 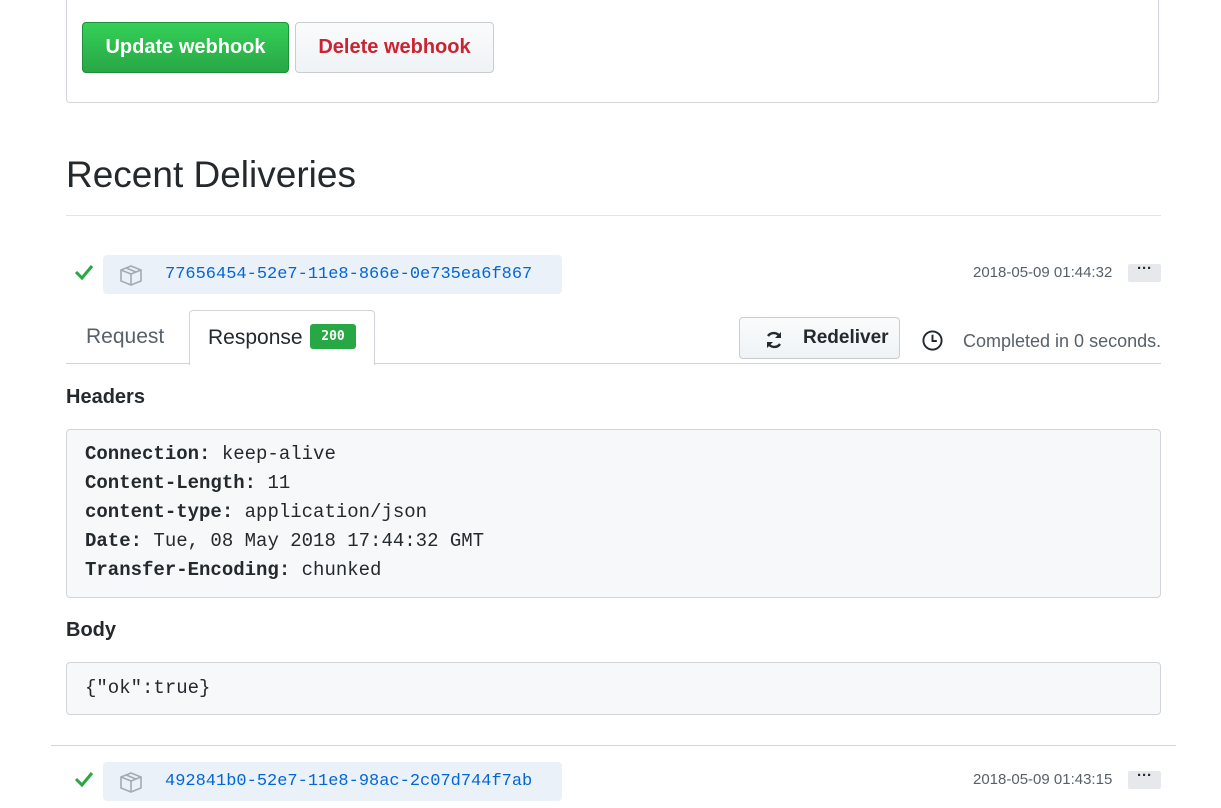 I want to click on delivery-separator, so click(x=613, y=745).